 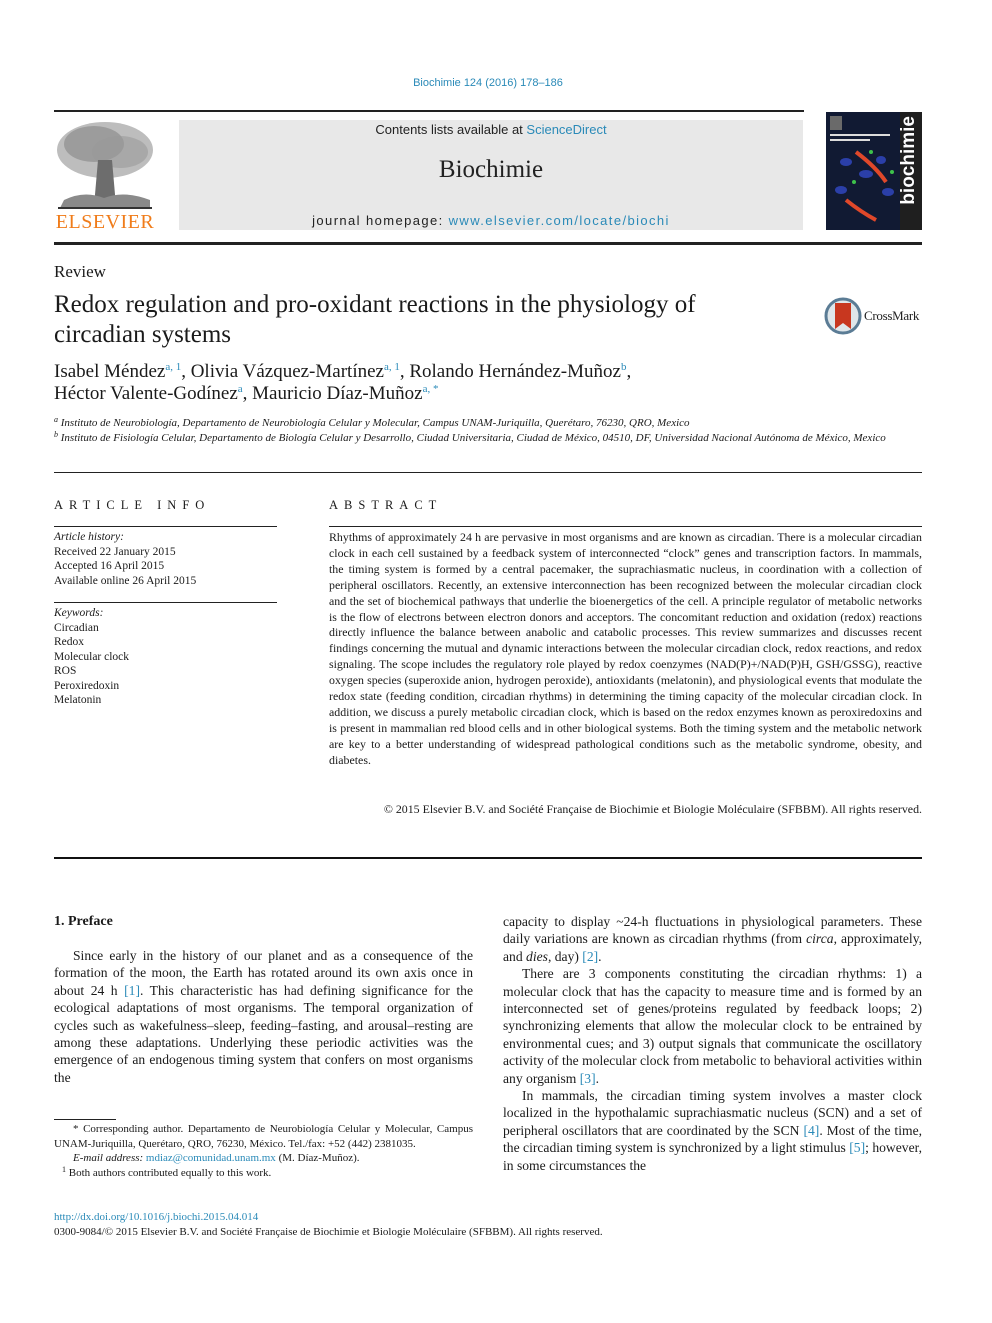 I want to click on section-heading: 1. Preface, so click(x=83, y=921).